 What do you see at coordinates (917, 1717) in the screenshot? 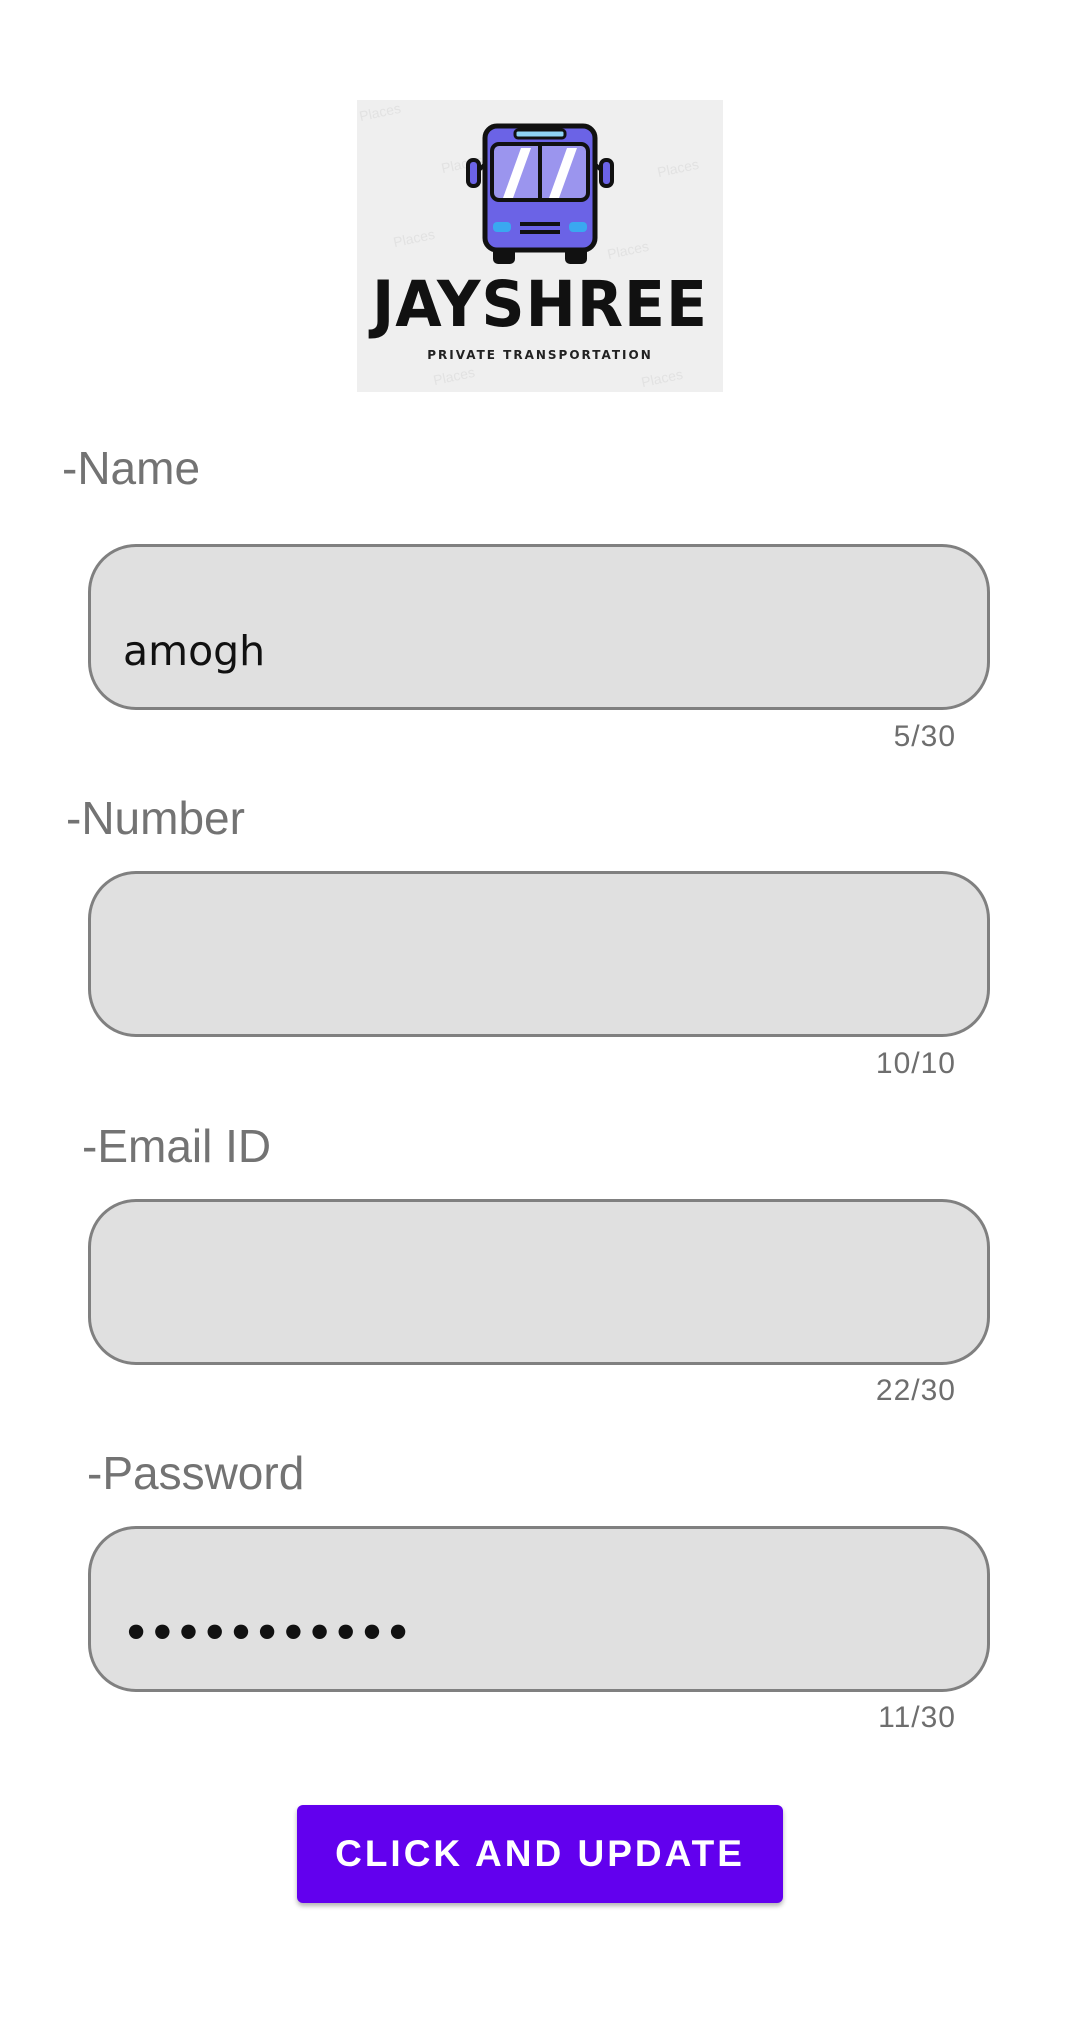
I see `password-char-counter: 11/30` at bounding box center [917, 1717].